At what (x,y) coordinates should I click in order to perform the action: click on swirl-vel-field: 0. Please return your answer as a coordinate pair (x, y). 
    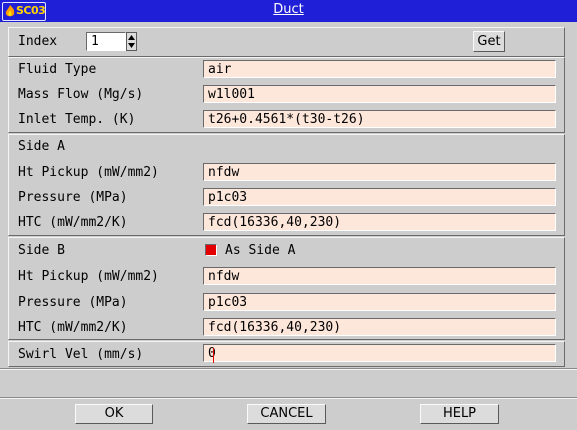
    Looking at the image, I should click on (379, 353).